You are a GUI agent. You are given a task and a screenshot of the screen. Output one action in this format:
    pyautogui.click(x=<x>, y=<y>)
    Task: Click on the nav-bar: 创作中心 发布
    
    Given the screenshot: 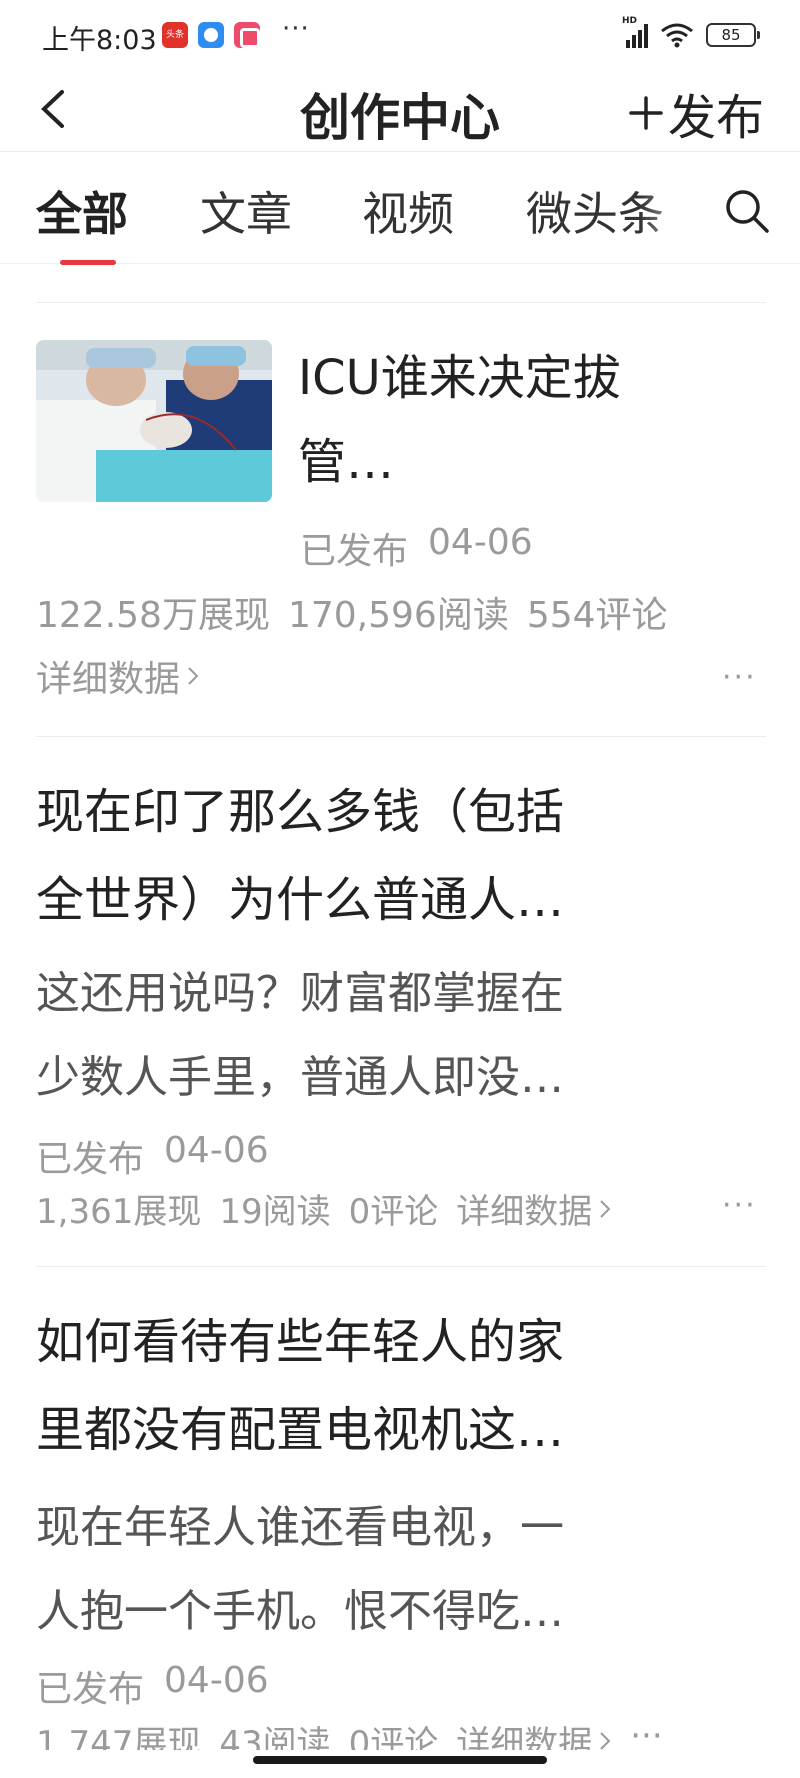 What is the action you would take?
    pyautogui.click(x=400, y=111)
    